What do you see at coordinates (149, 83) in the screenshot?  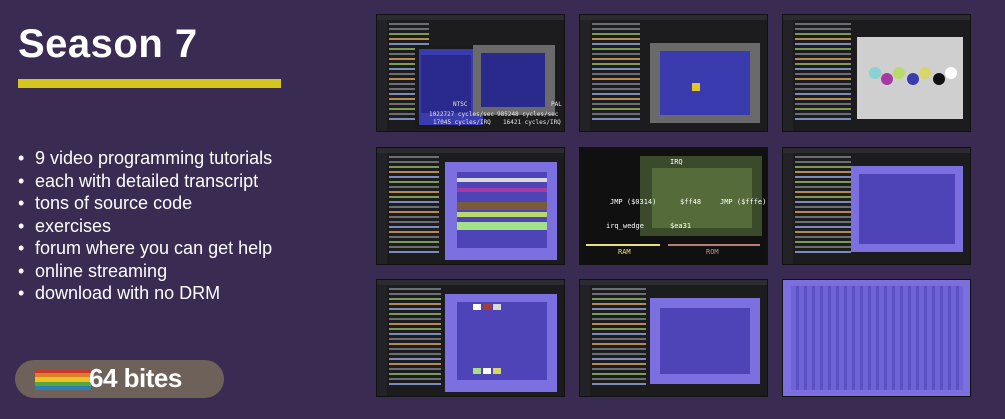 I see `title-underline` at bounding box center [149, 83].